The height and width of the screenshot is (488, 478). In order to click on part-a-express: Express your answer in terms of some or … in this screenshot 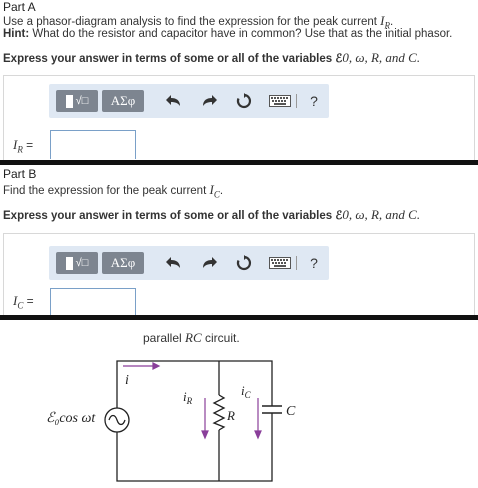, I will do `click(212, 57)`.